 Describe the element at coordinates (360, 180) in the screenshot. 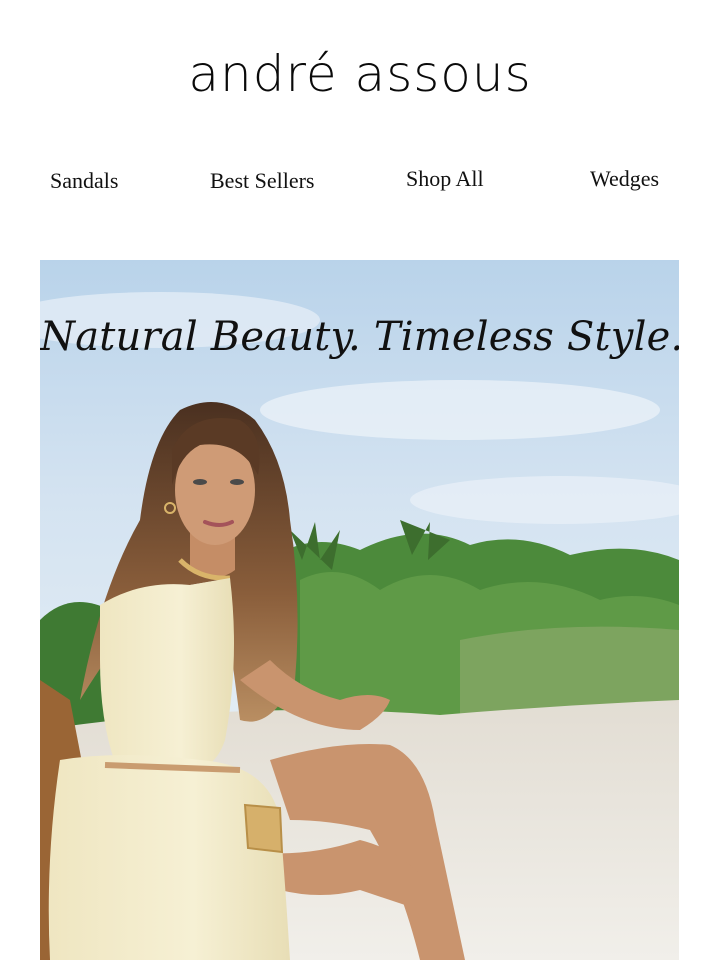

I see `top-nav: Sandals Best Sellers Shop All Wedges` at that location.